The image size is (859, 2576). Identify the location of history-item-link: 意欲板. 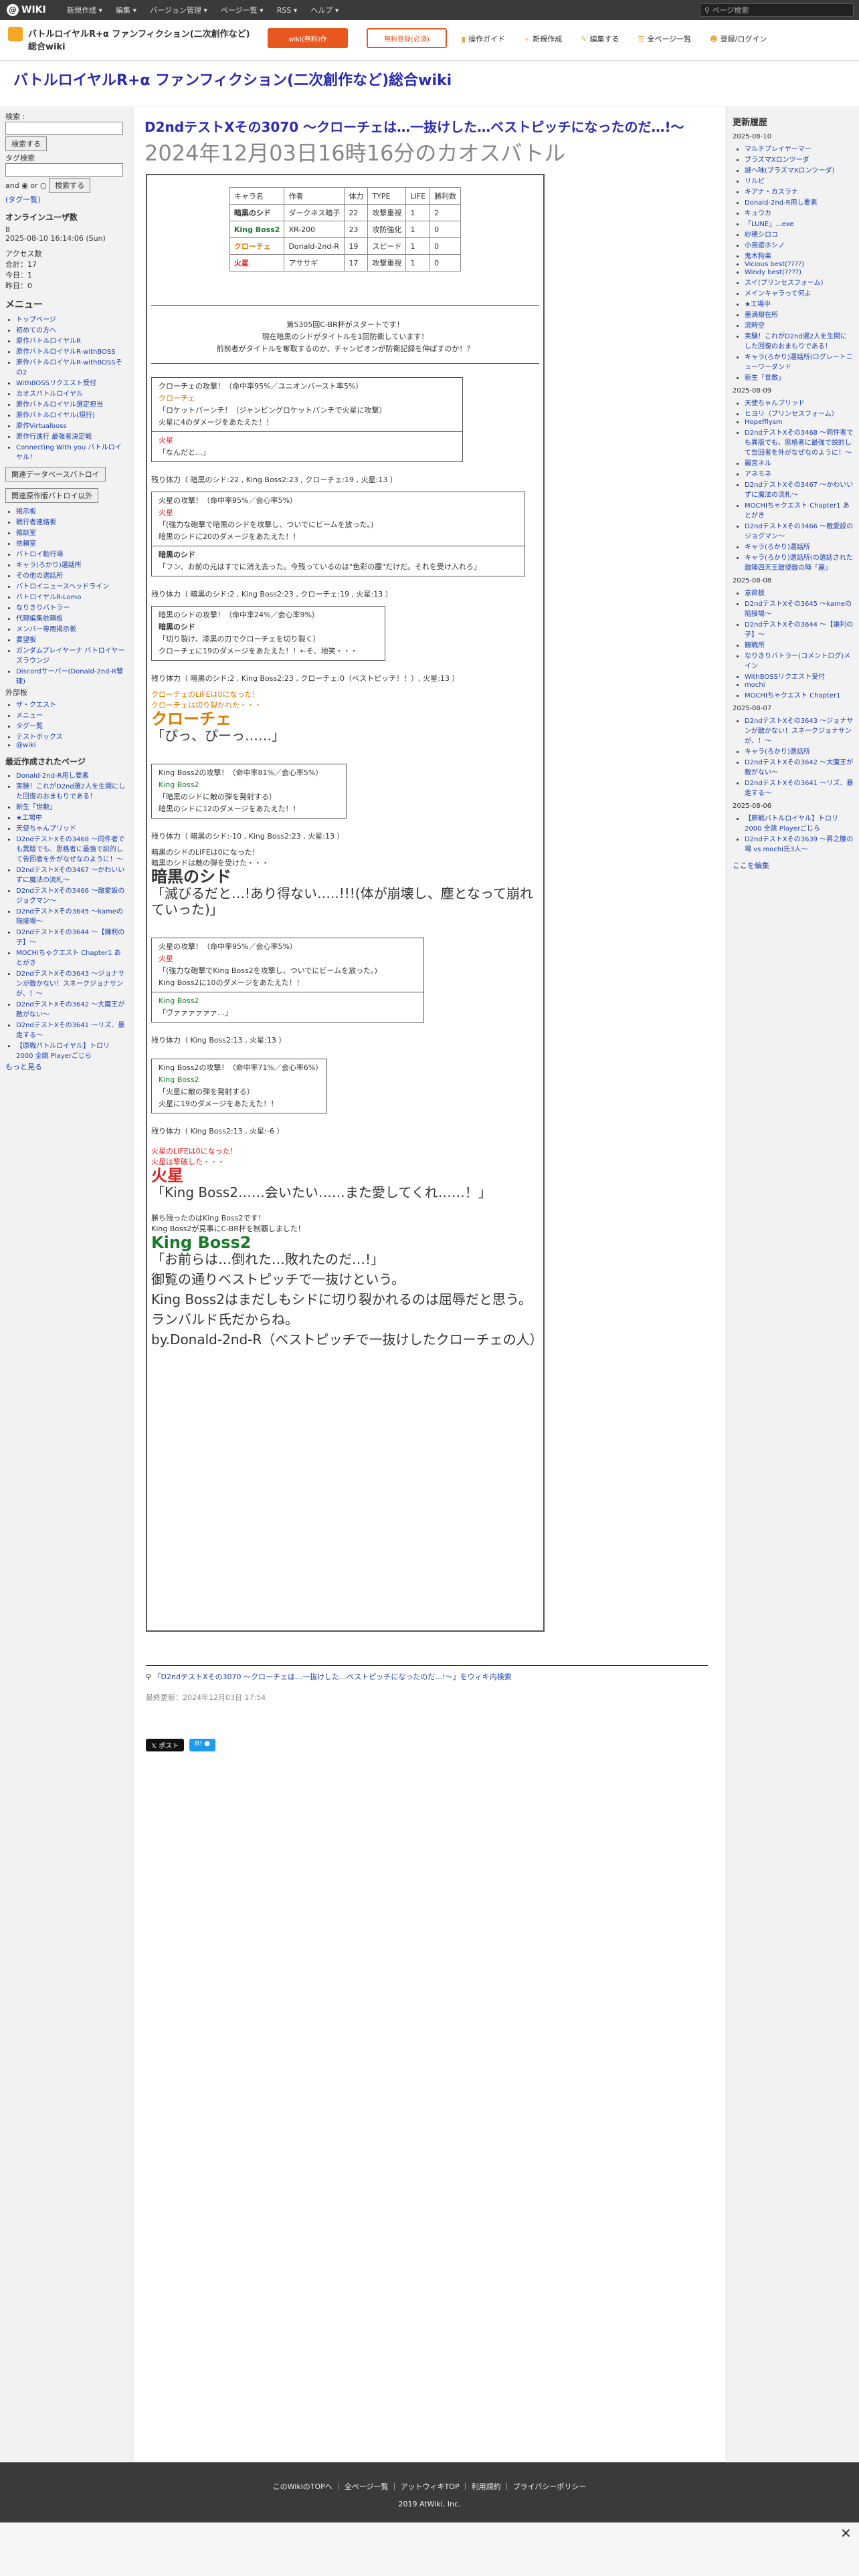
(755, 593).